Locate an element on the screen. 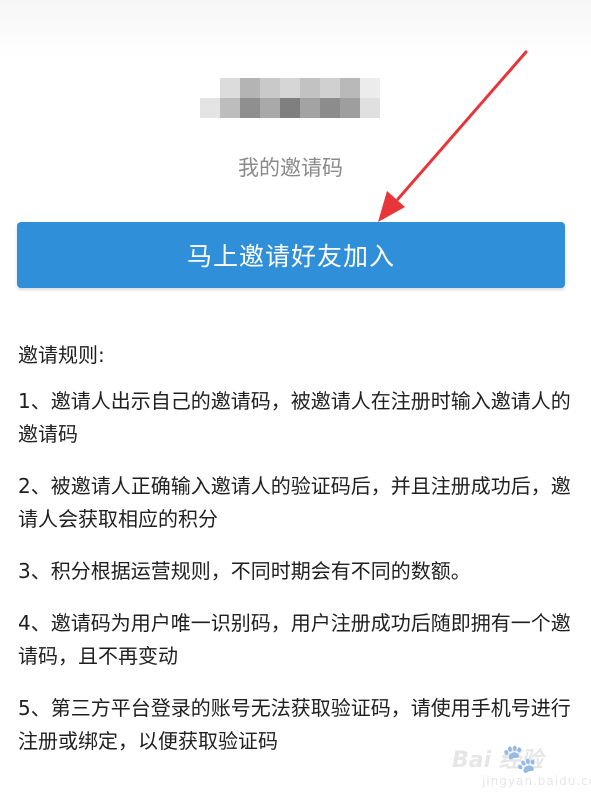 The image size is (591, 802). arrow-head is located at coordinates (391, 206).